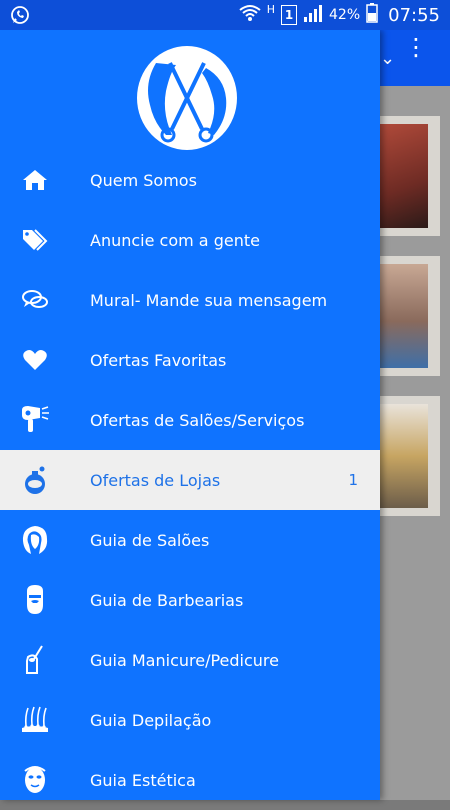  I want to click on tags-icon, so click(35, 240).